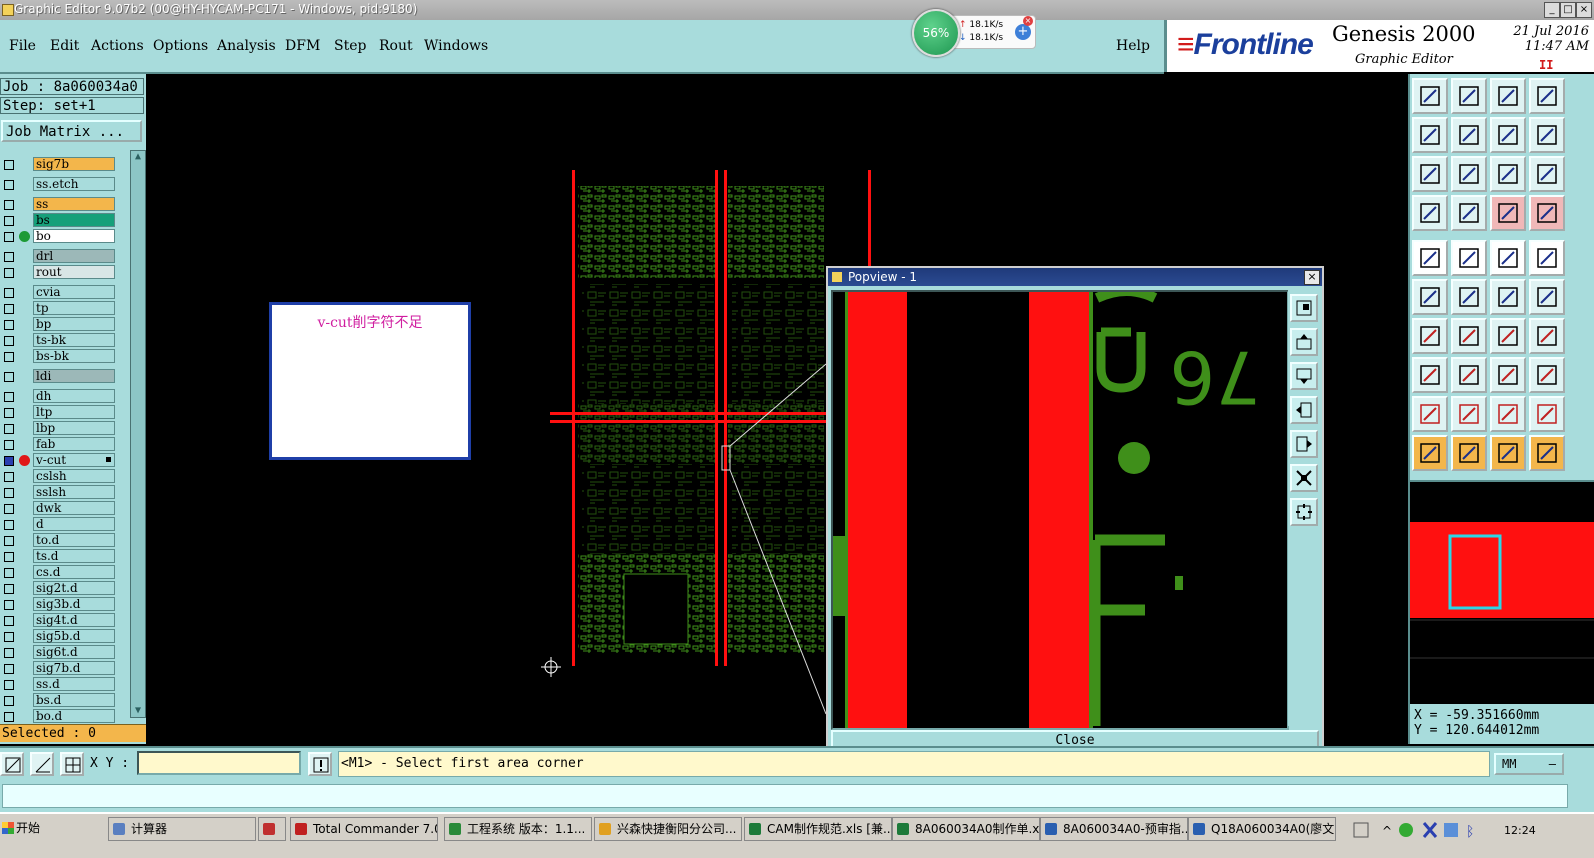 The image size is (1594, 858). Describe the element at coordinates (1469, 453) in the screenshot. I see `select-area-icon` at that location.